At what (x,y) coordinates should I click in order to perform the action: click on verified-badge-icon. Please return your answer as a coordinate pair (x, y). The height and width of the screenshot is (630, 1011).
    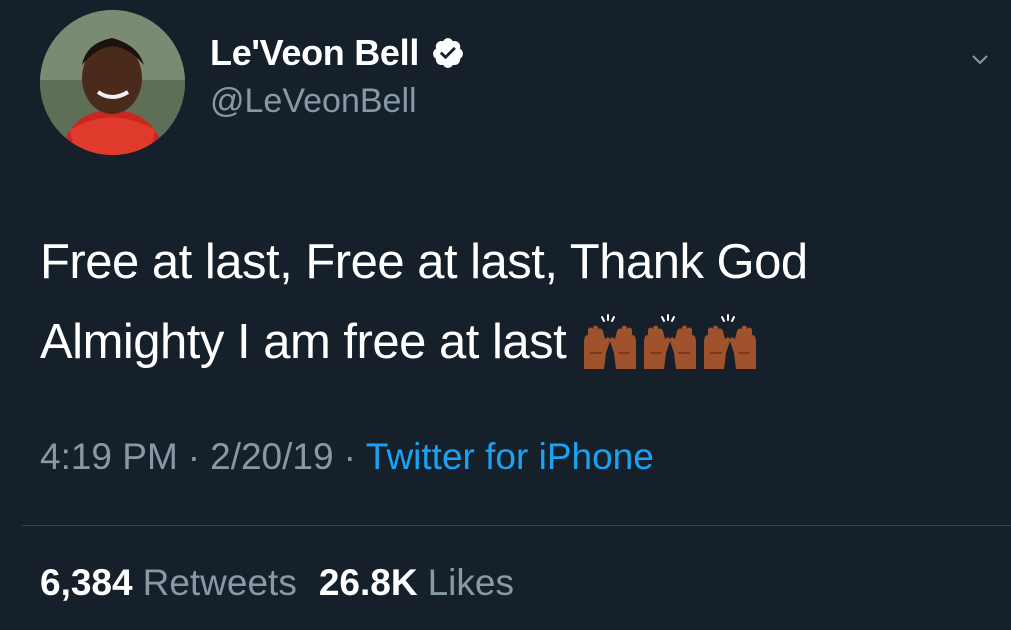
    Looking at the image, I should click on (448, 53).